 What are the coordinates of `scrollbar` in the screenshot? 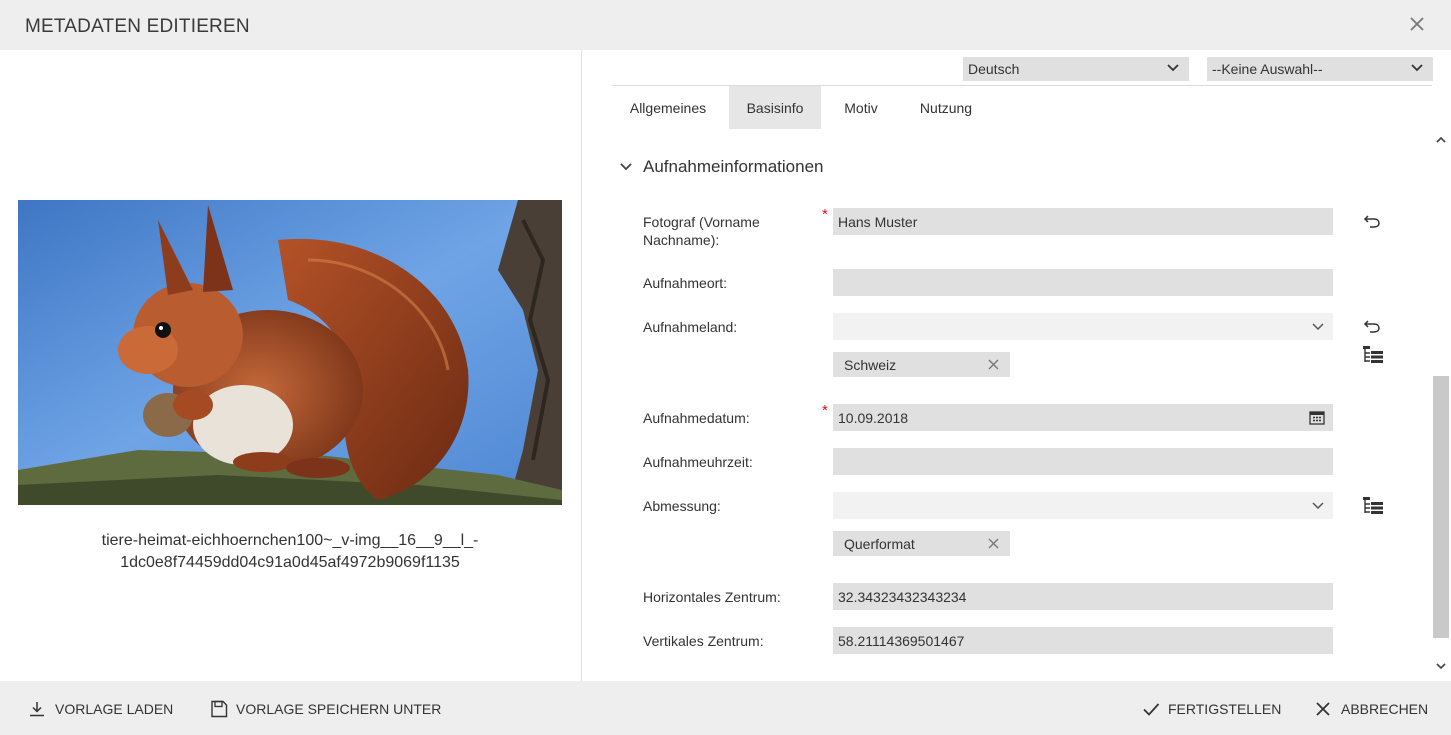 It's located at (1441, 405).